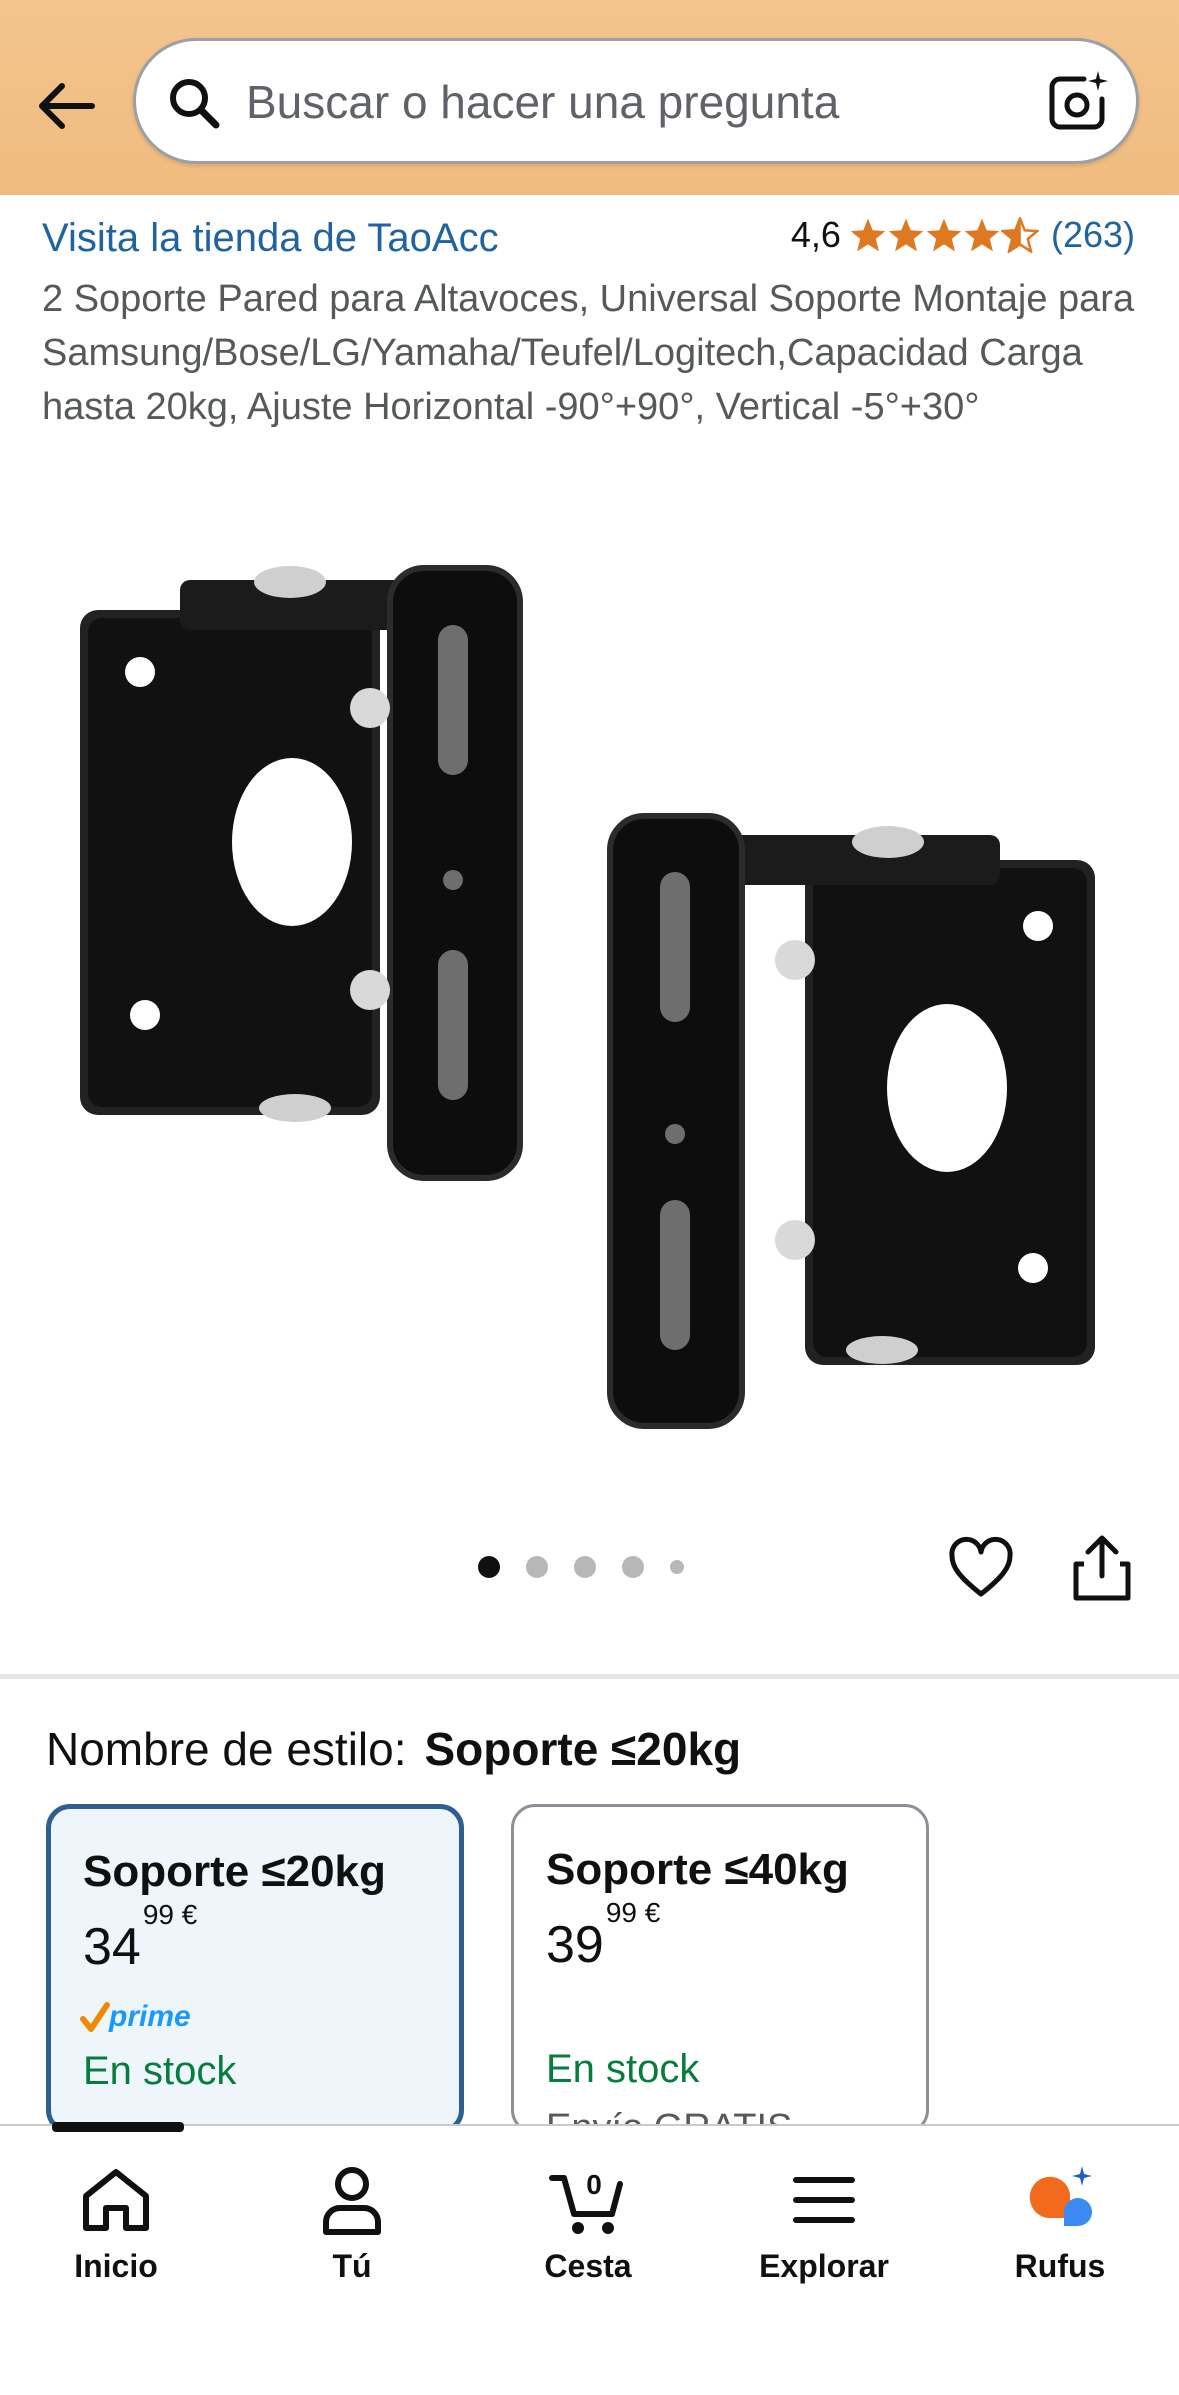  What do you see at coordinates (149, 2016) in the screenshot?
I see `prime-text: prime` at bounding box center [149, 2016].